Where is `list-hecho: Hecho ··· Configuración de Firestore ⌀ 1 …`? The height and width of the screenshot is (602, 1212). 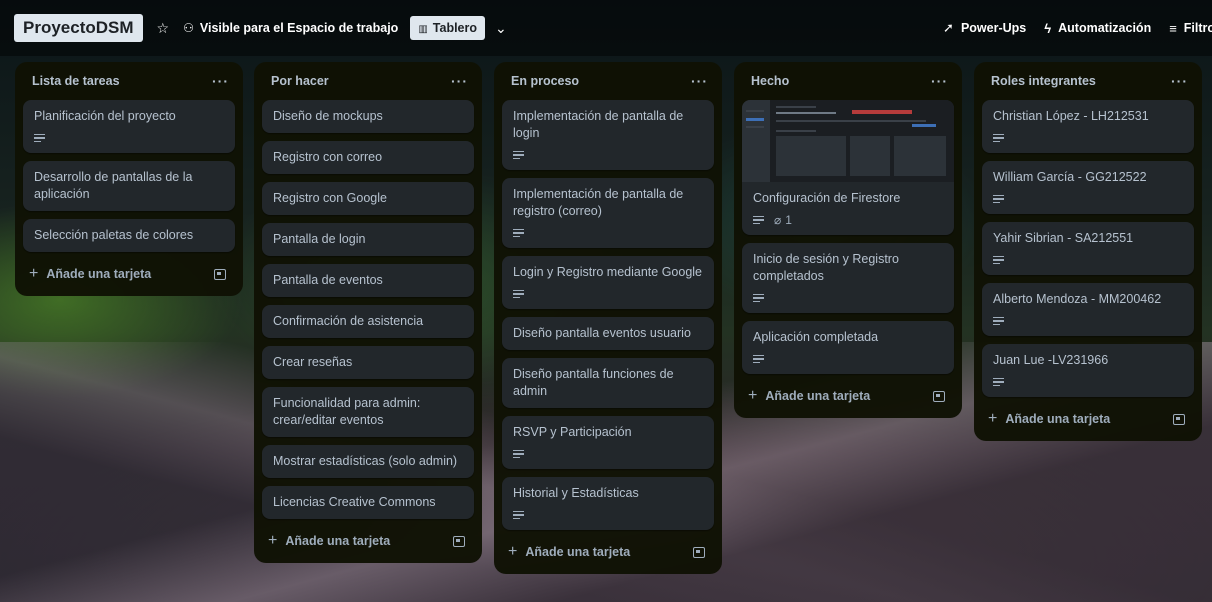 list-hecho: Hecho ··· Configuración de Firestore ⌀ 1 … is located at coordinates (848, 240).